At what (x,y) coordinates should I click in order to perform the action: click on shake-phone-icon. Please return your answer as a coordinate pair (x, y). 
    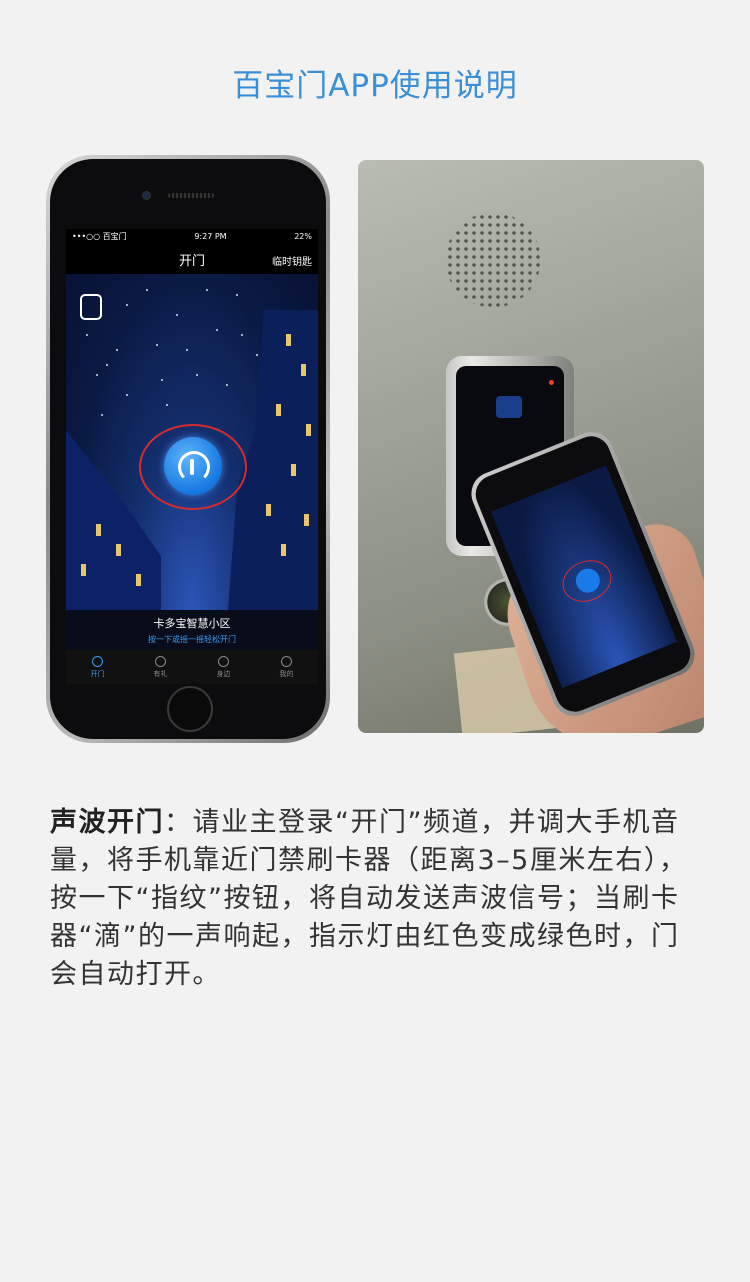
    Looking at the image, I should click on (91, 307).